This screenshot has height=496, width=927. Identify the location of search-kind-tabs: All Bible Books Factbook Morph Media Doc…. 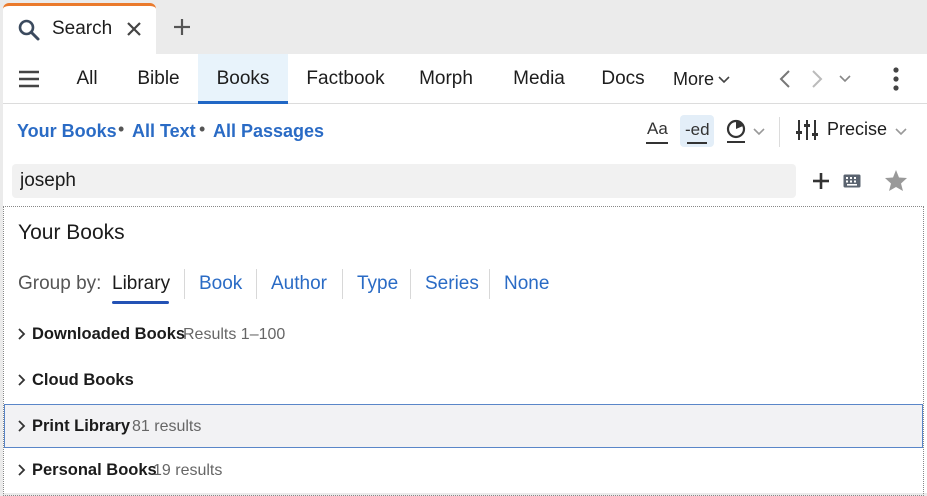
(465, 79).